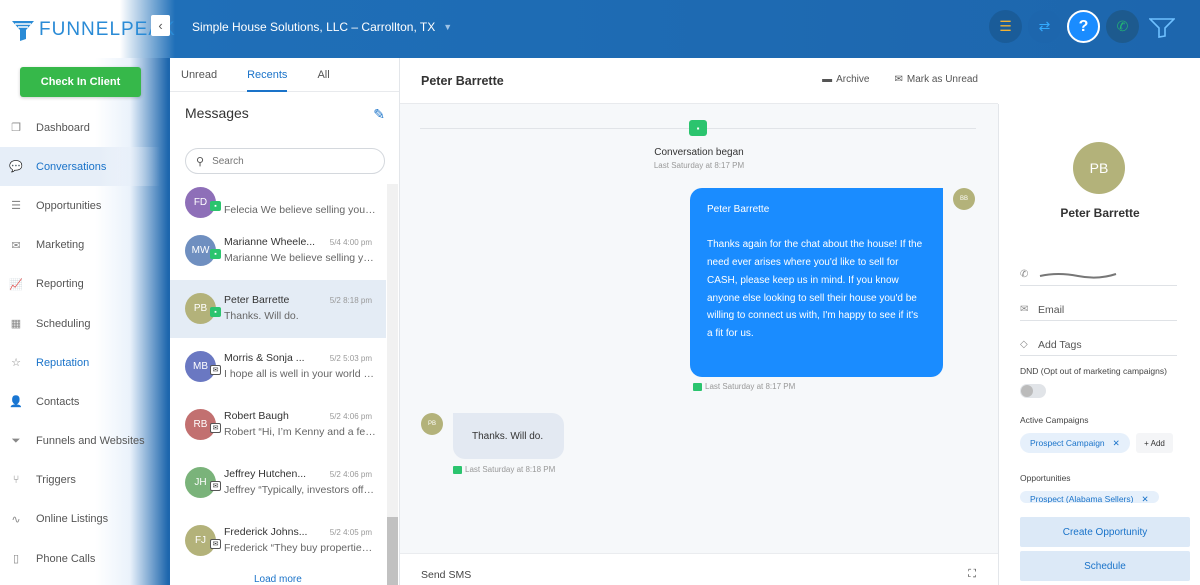 The width and height of the screenshot is (1200, 585). Describe the element at coordinates (1044, 26) in the screenshot. I see `swap-icon: ⇄` at that location.